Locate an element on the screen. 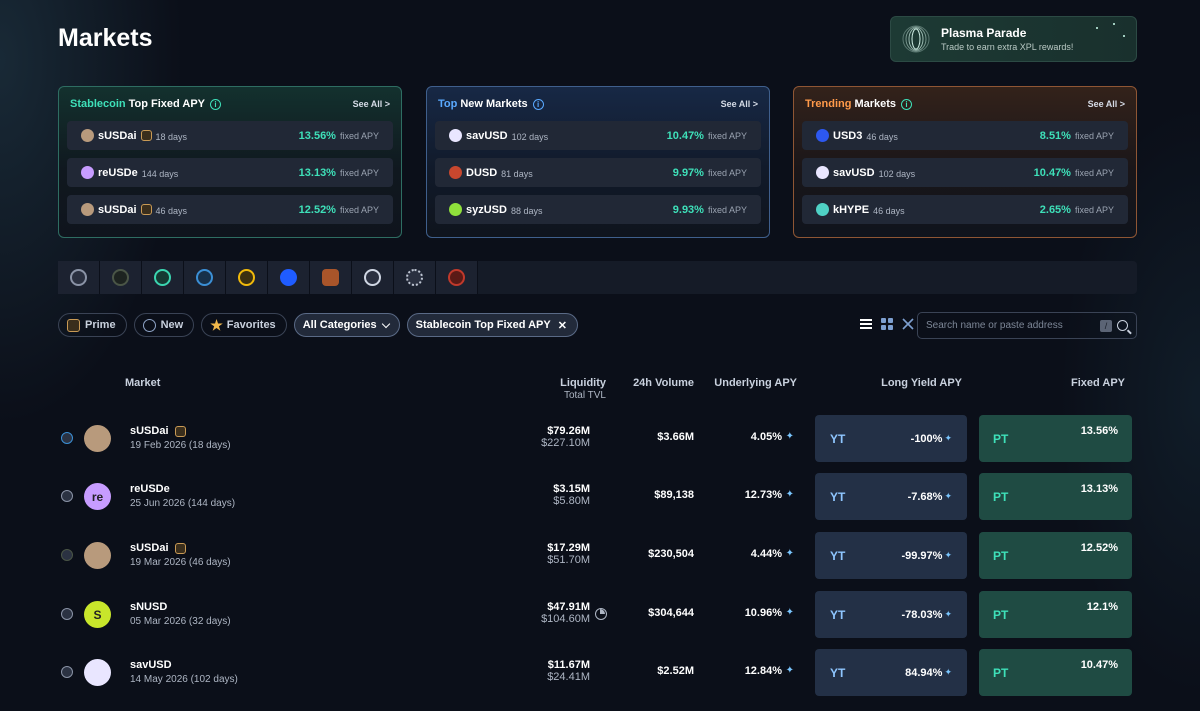  tools-icon is located at coordinates (908, 324).